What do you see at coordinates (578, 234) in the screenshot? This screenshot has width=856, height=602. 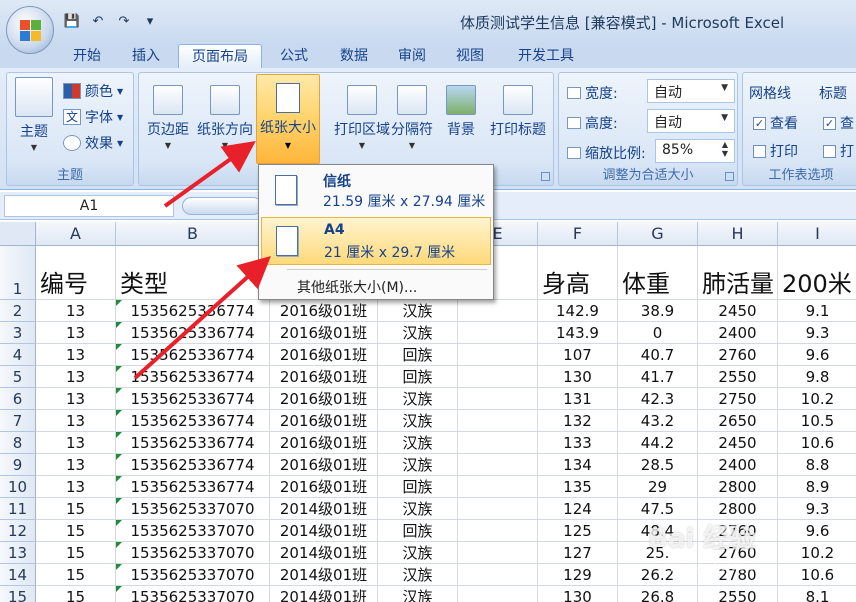 I see `column-header-f: F` at bounding box center [578, 234].